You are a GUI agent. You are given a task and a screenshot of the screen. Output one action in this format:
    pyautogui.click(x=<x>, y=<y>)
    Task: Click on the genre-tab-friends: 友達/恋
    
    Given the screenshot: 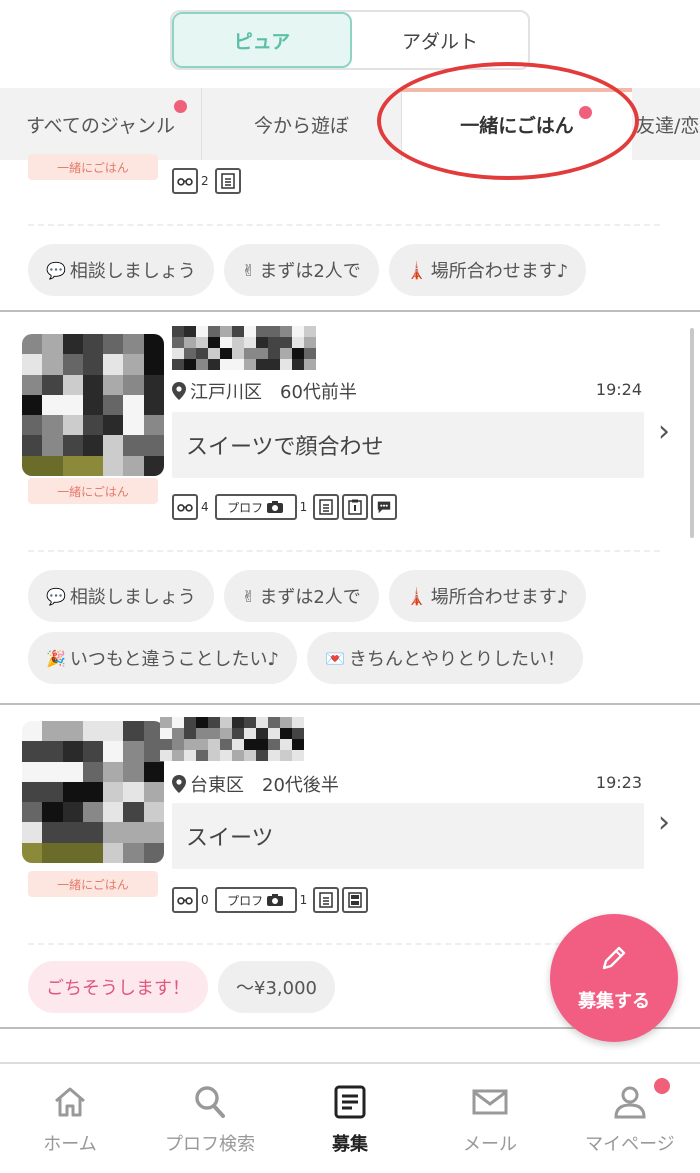 What is the action you would take?
    pyautogui.click(x=666, y=124)
    